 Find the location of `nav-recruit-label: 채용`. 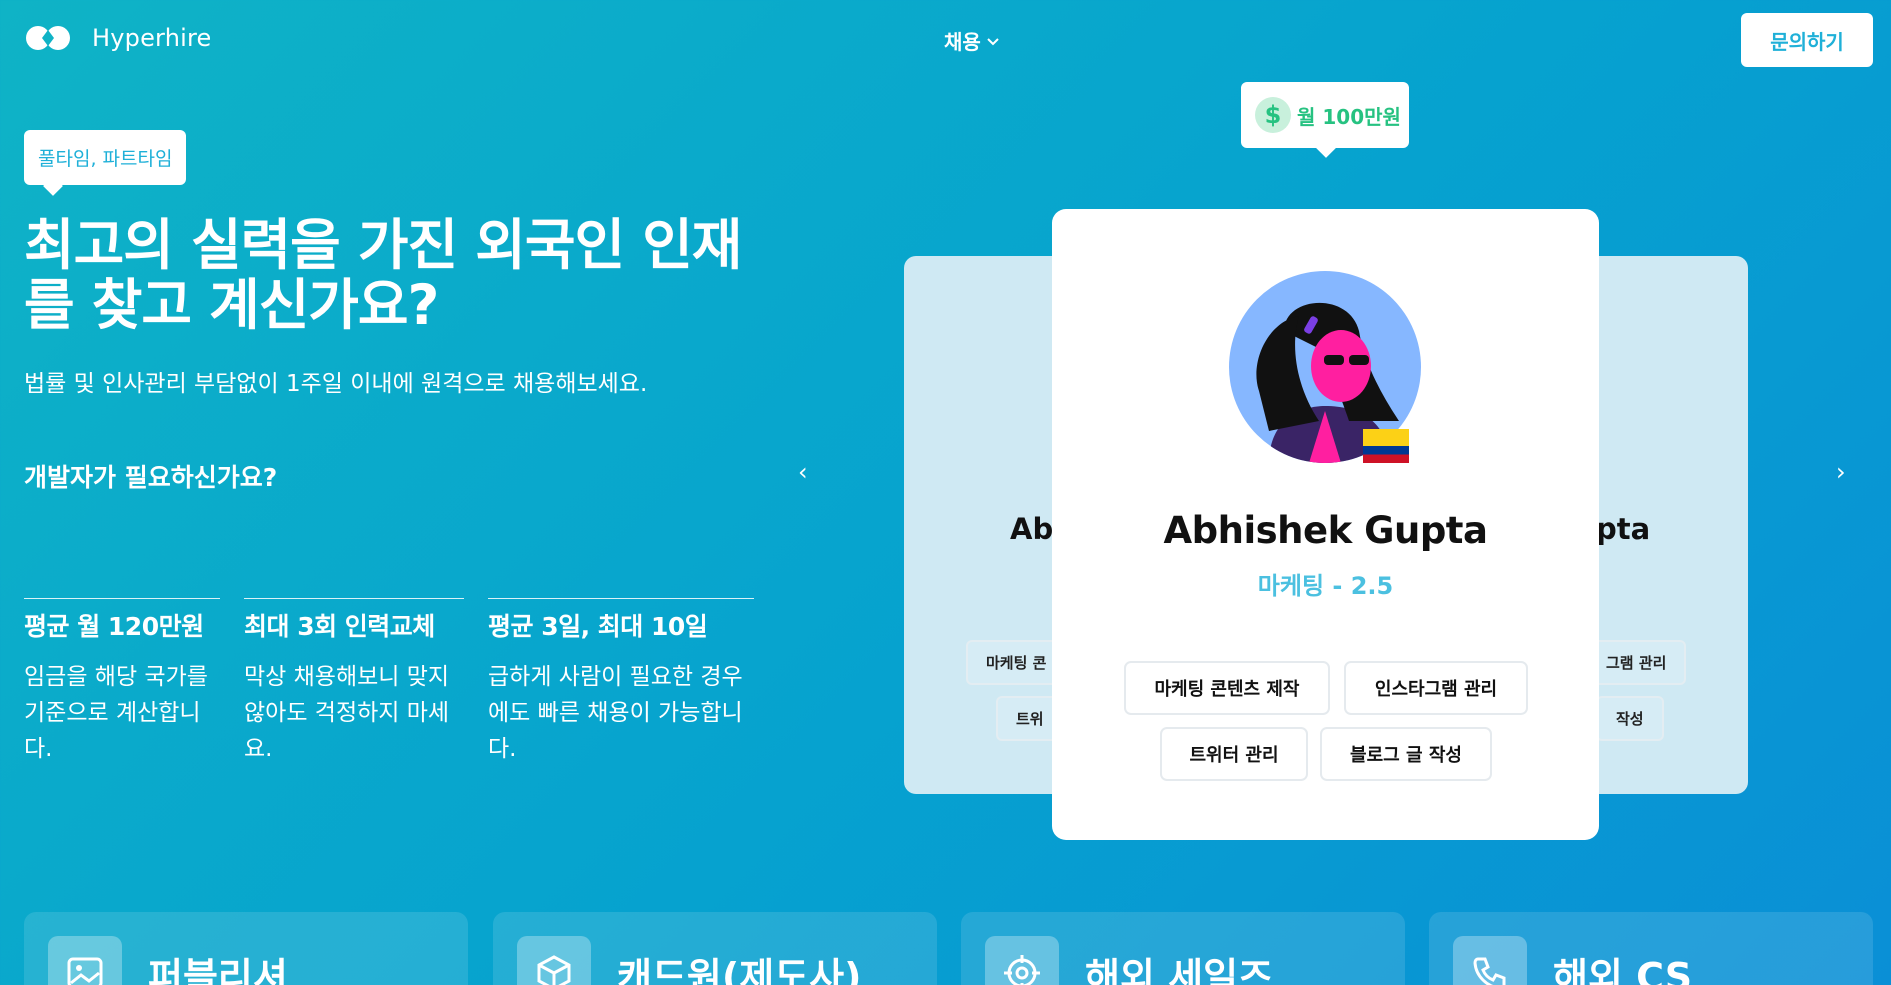

nav-recruit-label: 채용 is located at coordinates (962, 42).